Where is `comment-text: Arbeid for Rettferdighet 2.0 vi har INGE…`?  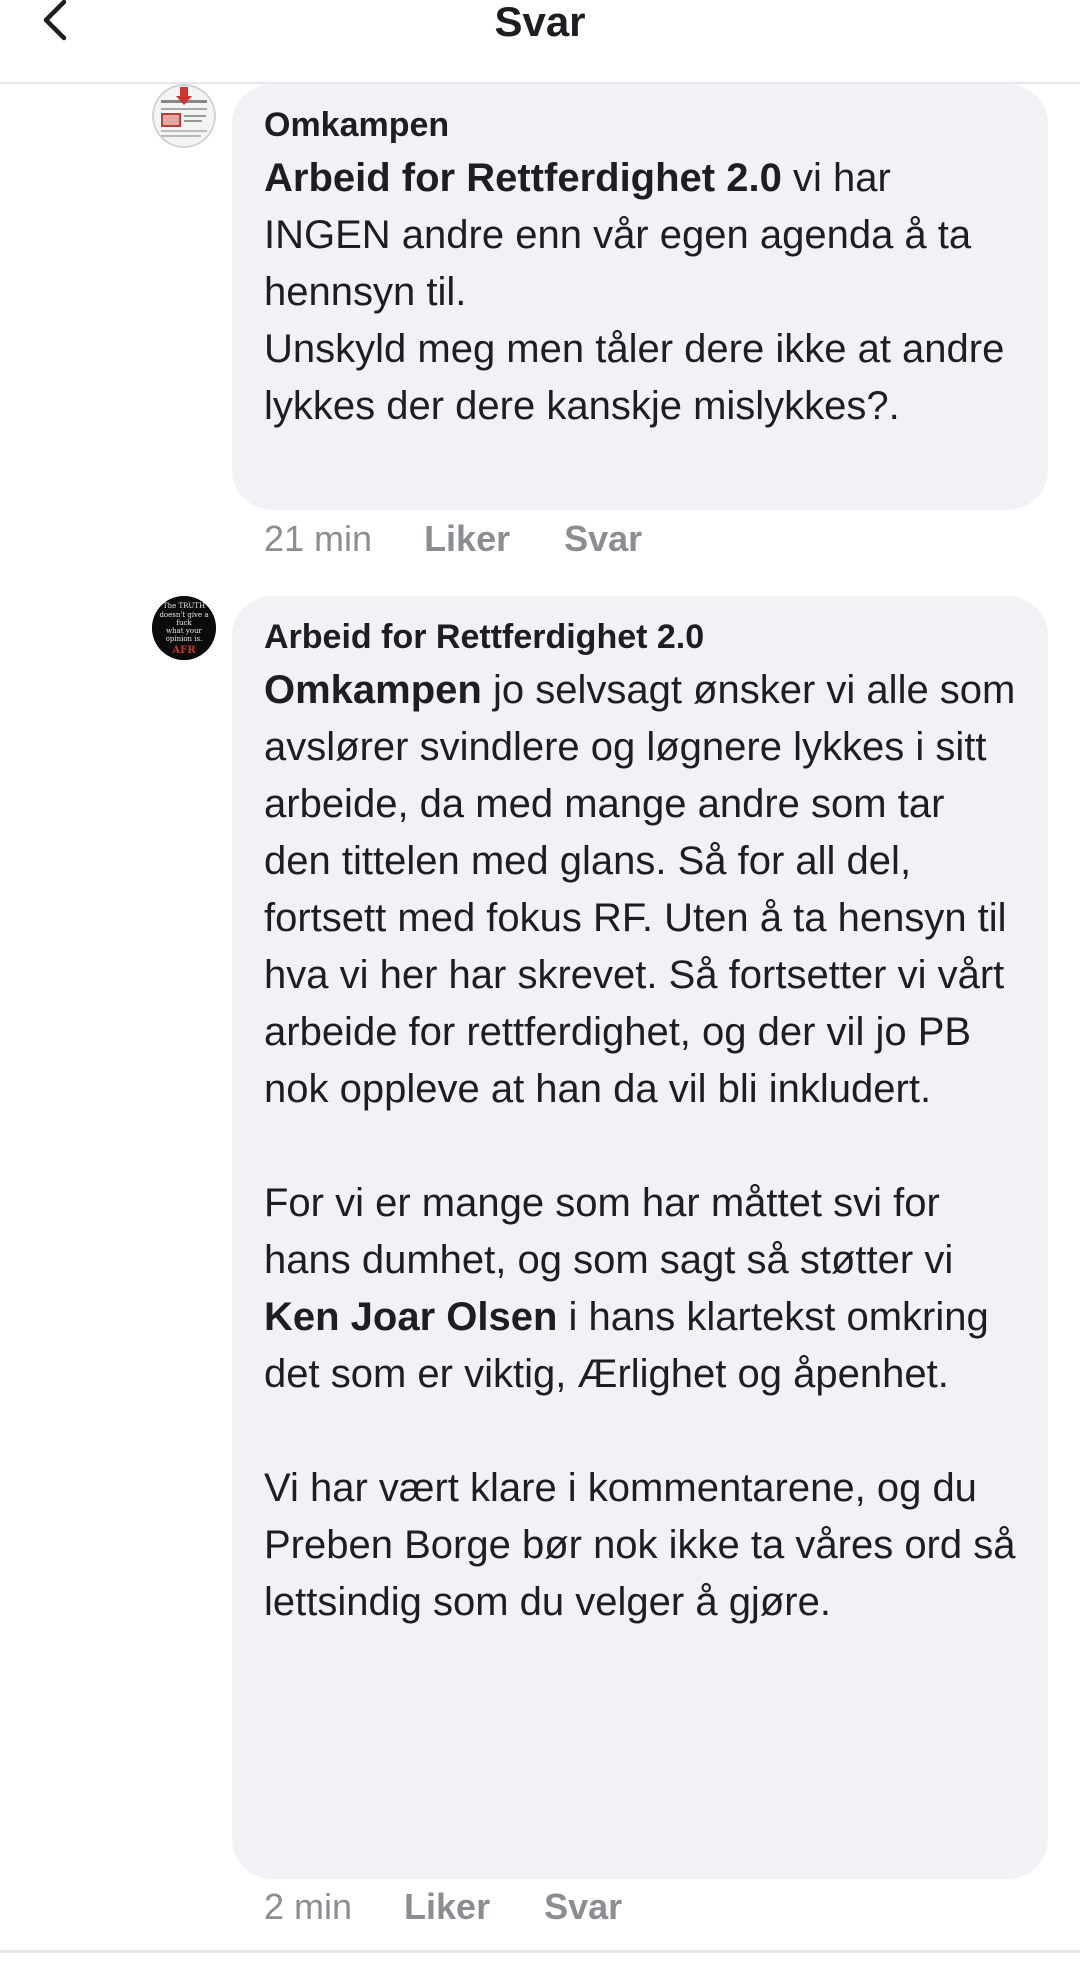 comment-text: Arbeid for Rettferdighet 2.0 vi har INGE… is located at coordinates (641, 292).